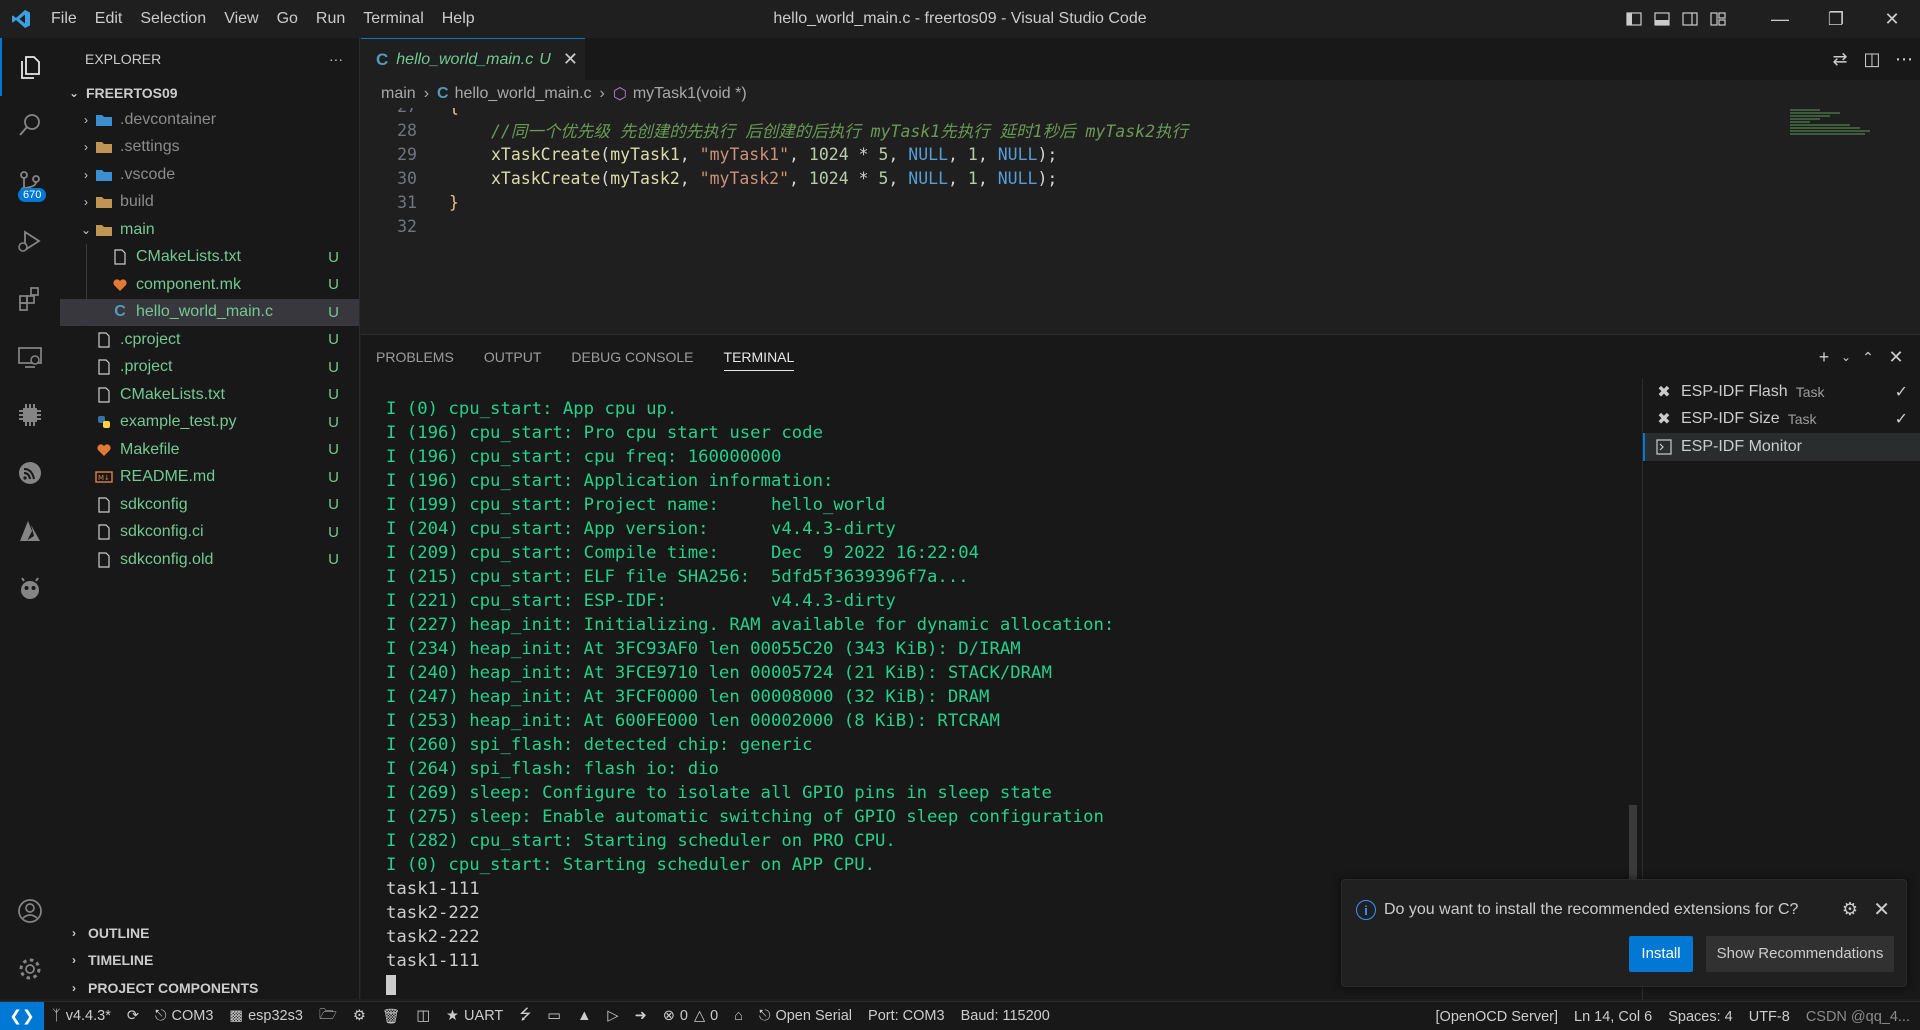 This screenshot has height=1030, width=1920. Describe the element at coordinates (525, 1016) in the screenshot. I see `flash-icon: ⭍` at that location.